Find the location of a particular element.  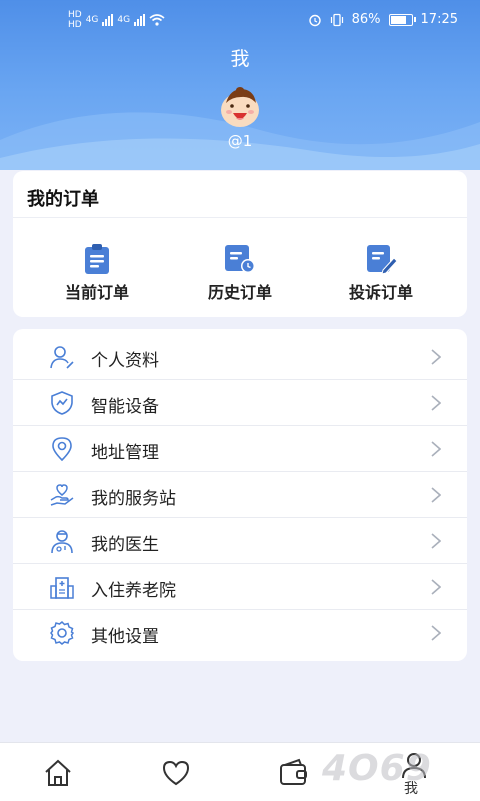

wifi-icon is located at coordinates (157, 20).